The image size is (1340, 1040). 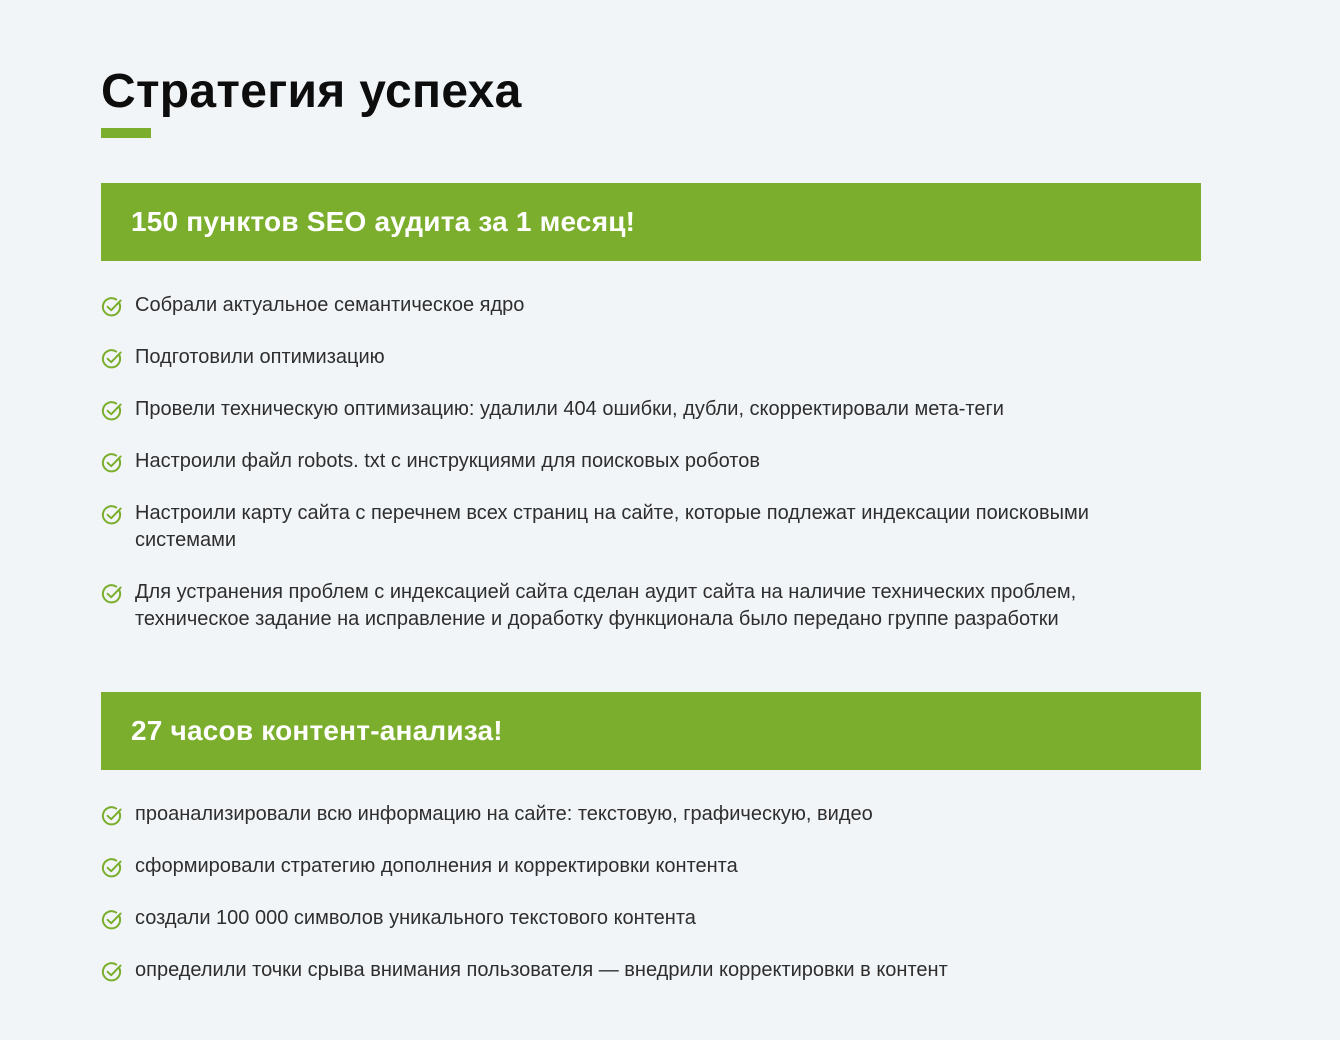 I want to click on section-header: 27 часов контент-анализа!, so click(x=651, y=731).